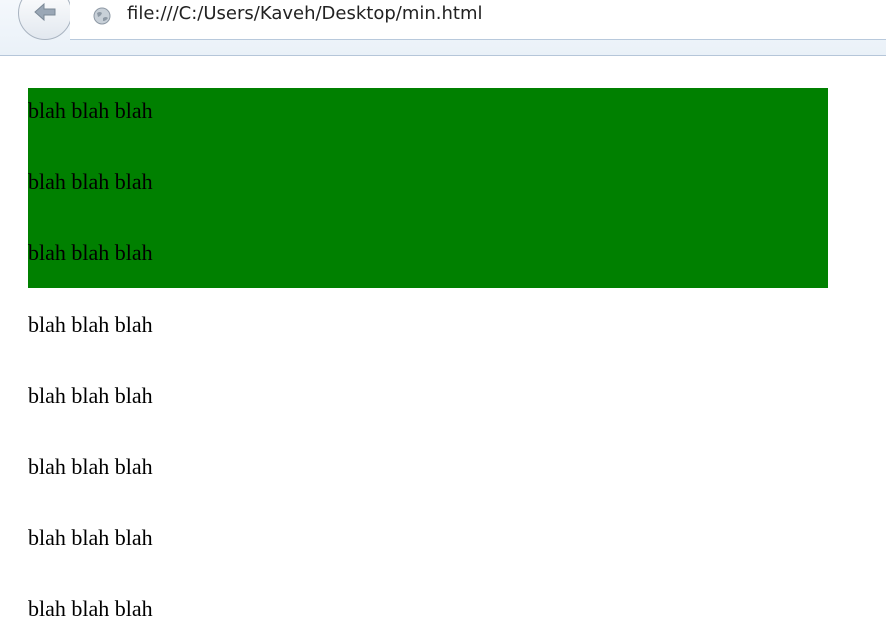 The image size is (886, 625). I want to click on url-text: file:///C:/Users/Kaveh/Desktop/min.html, so click(305, 13).